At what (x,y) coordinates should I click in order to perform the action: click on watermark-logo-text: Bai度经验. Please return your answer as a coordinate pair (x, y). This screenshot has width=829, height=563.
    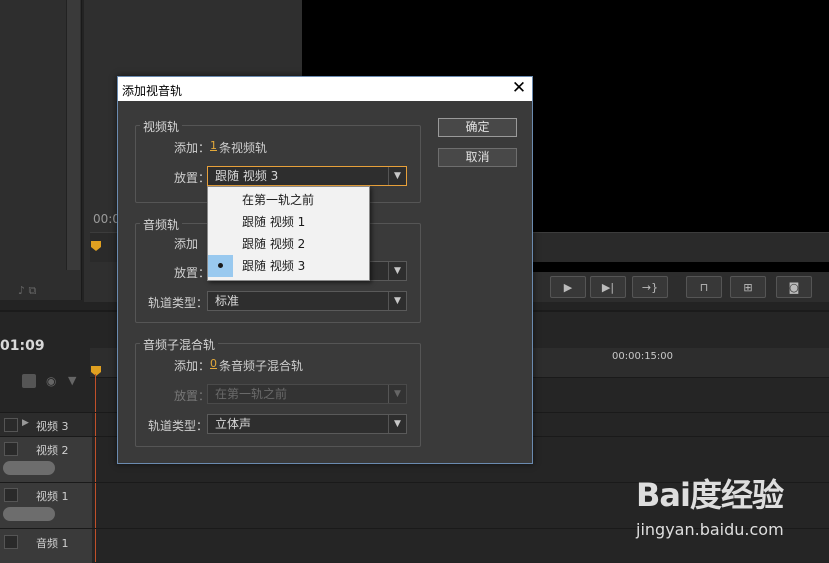
    Looking at the image, I should click on (710, 495).